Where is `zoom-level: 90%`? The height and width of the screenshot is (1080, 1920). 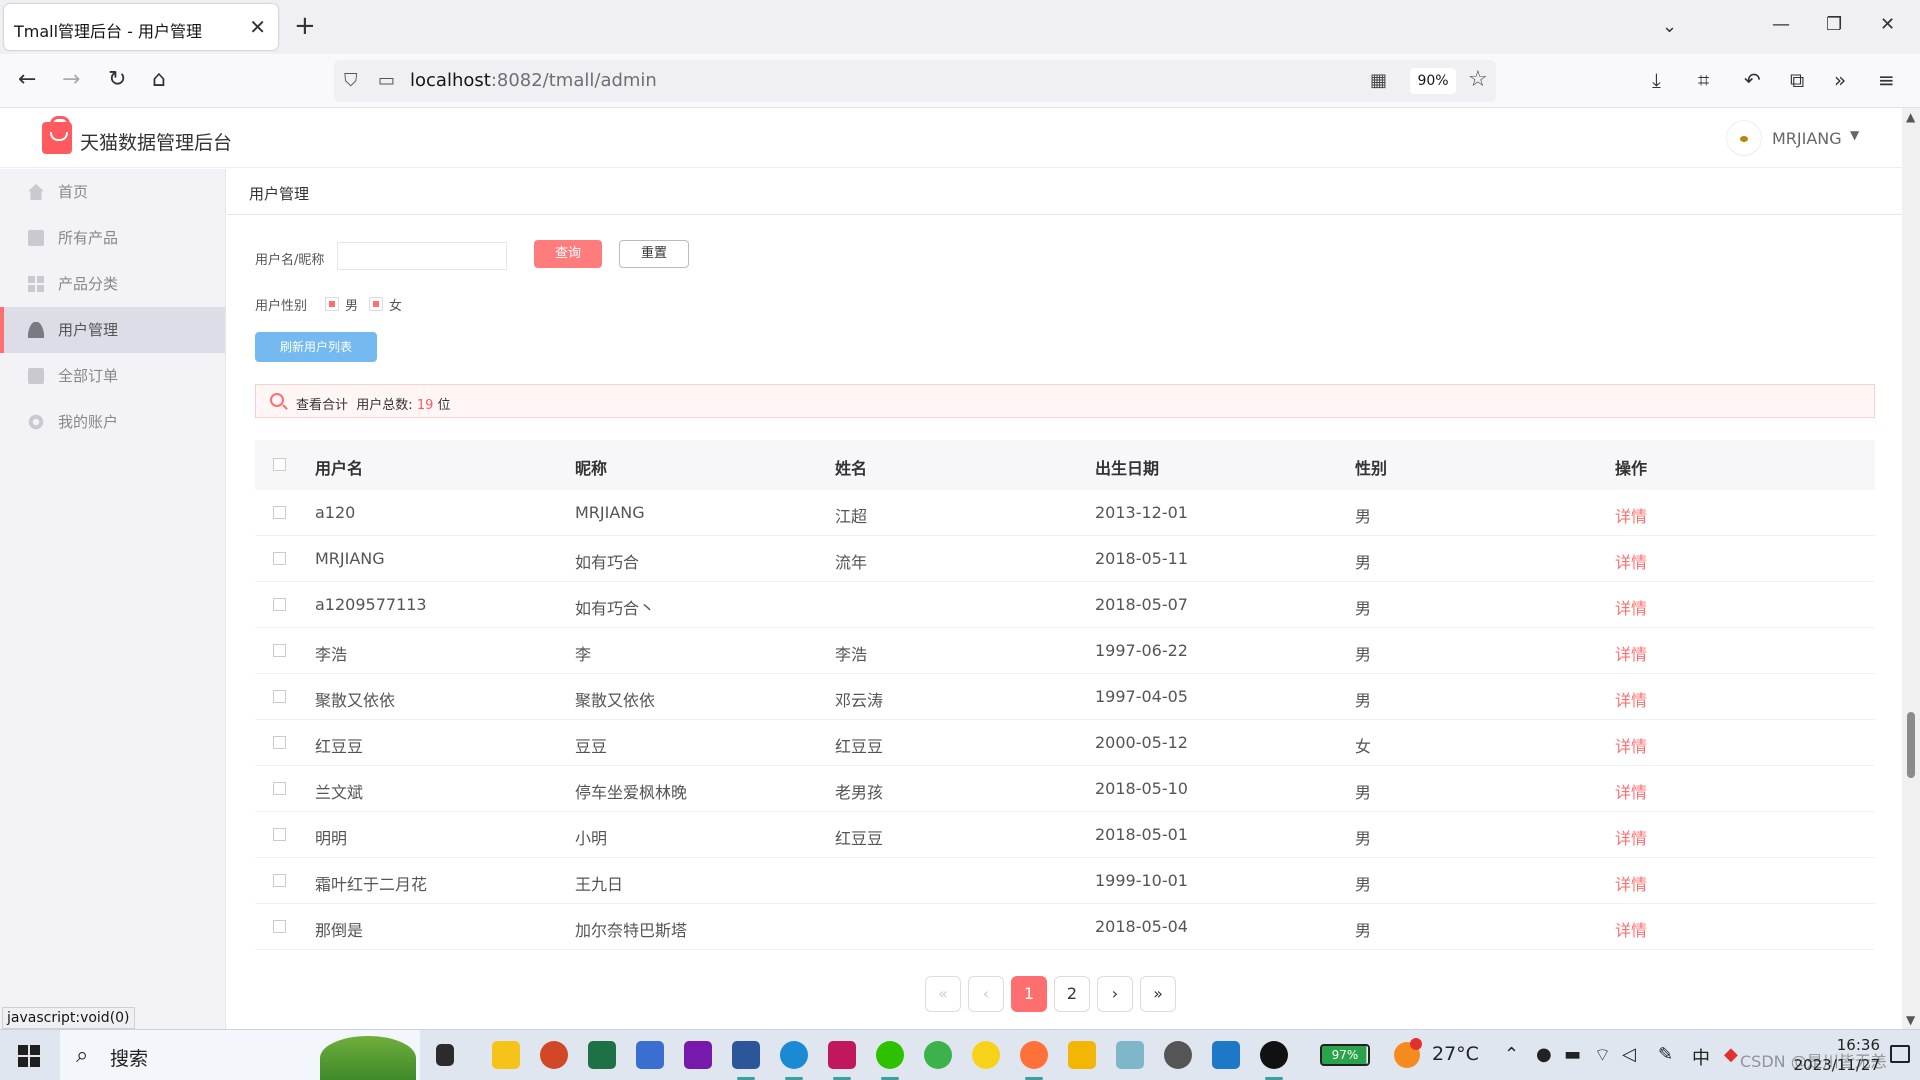
zoom-level: 90% is located at coordinates (1433, 81).